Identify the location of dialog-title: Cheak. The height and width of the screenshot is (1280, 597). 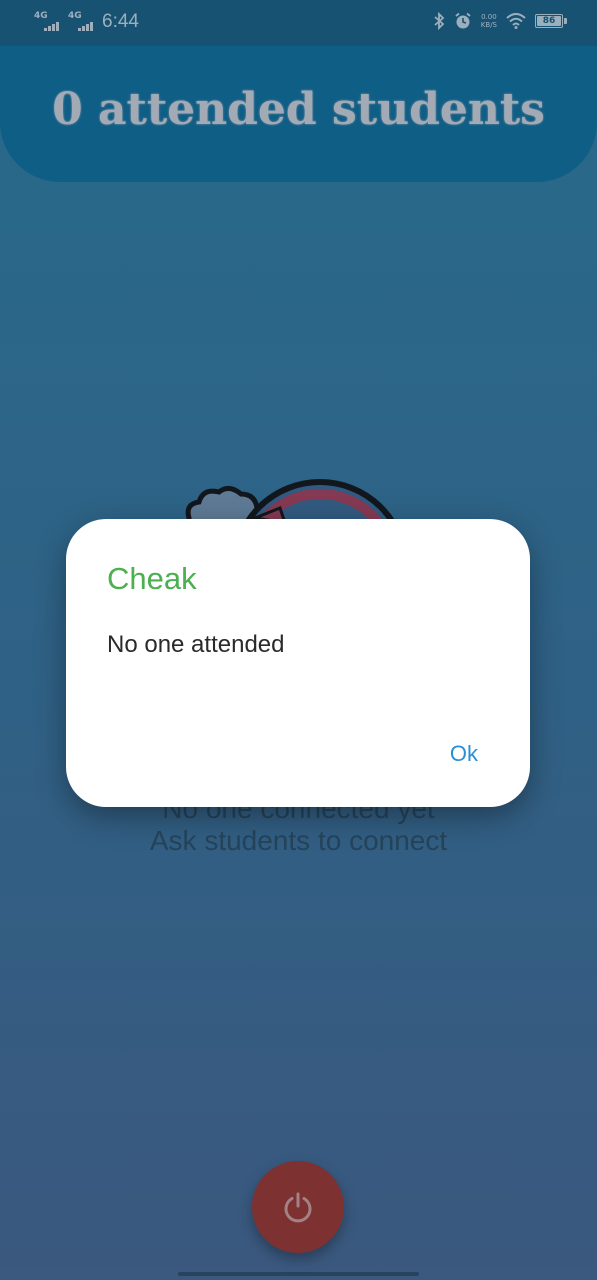
(152, 578).